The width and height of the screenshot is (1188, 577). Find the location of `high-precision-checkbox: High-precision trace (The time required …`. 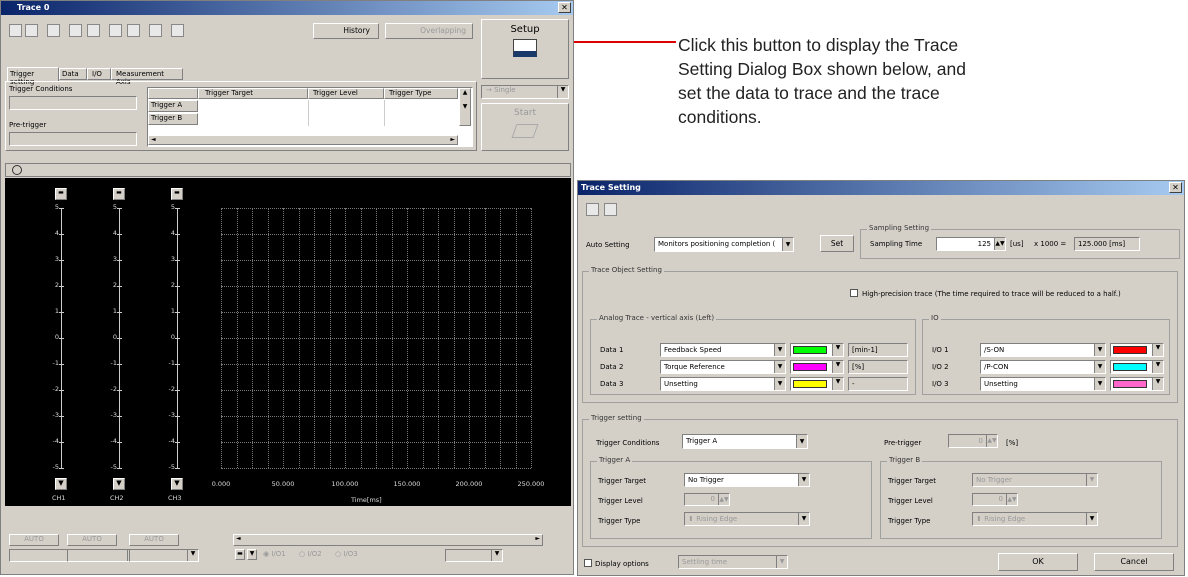

high-precision-checkbox: High-precision trace (The time required … is located at coordinates (985, 293).